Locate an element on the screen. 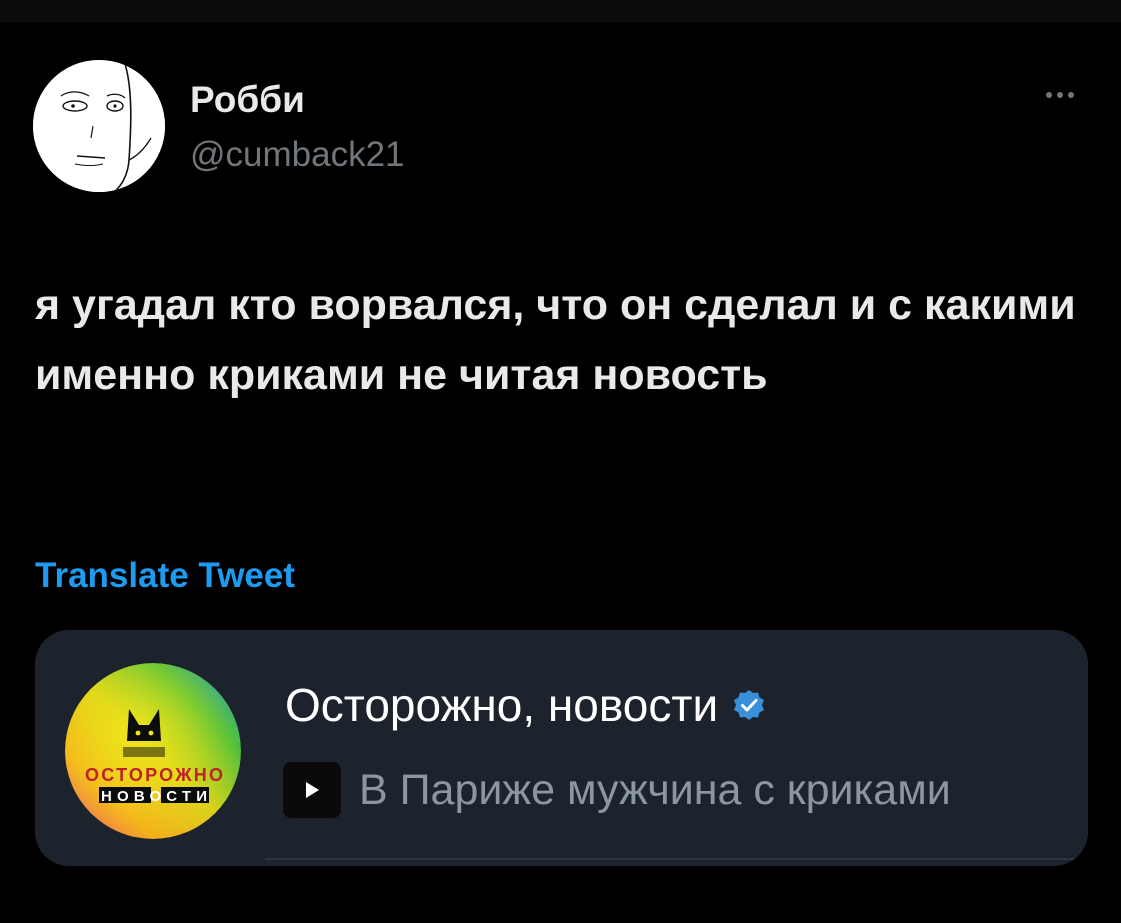  channel-name-text: Осторожно, новости is located at coordinates (502, 705).